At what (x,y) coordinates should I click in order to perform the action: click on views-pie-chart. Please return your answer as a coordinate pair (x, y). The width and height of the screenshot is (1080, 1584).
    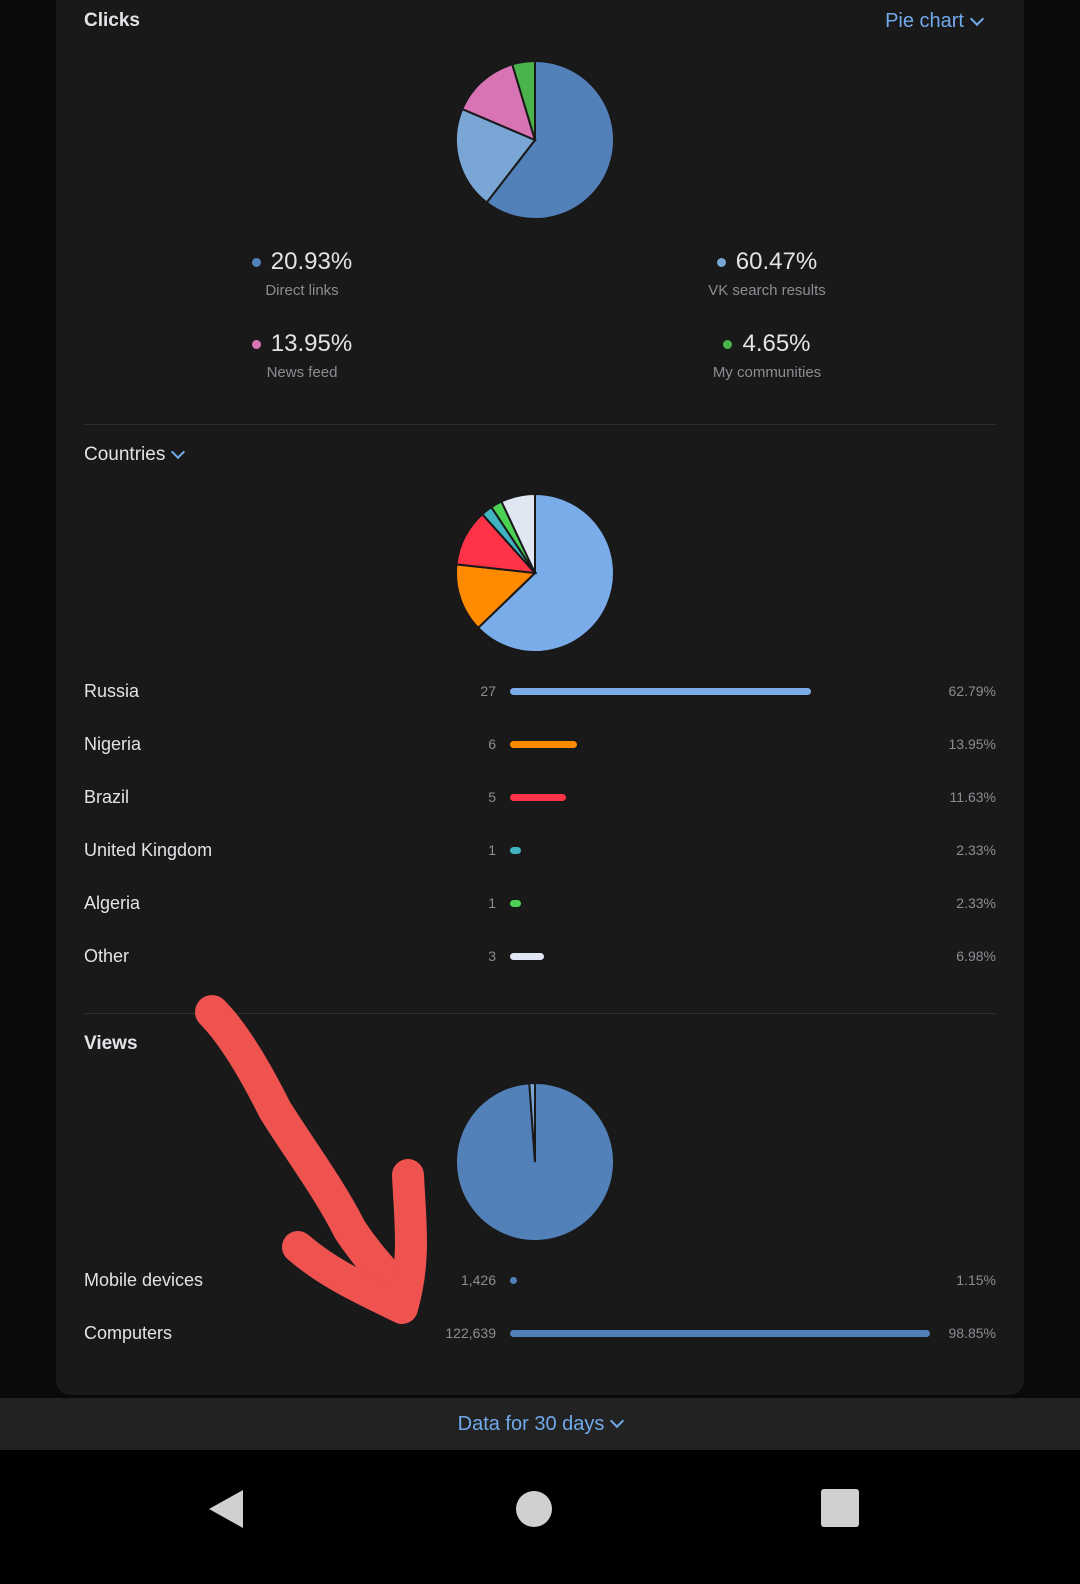
    Looking at the image, I should click on (535, 1162).